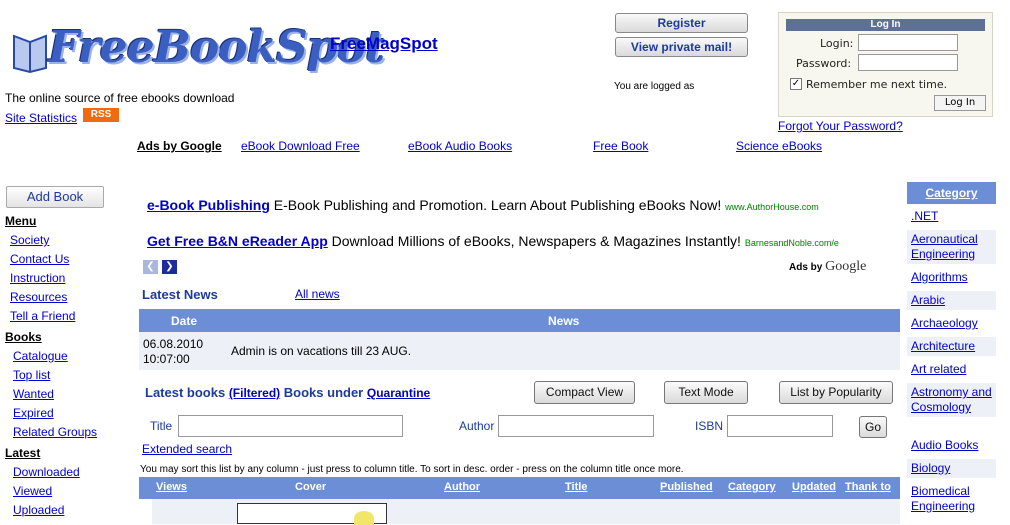 The height and width of the screenshot is (525, 1010). Describe the element at coordinates (179, 146) in the screenshot. I see `ads-by-google-label: Ads by Google` at that location.